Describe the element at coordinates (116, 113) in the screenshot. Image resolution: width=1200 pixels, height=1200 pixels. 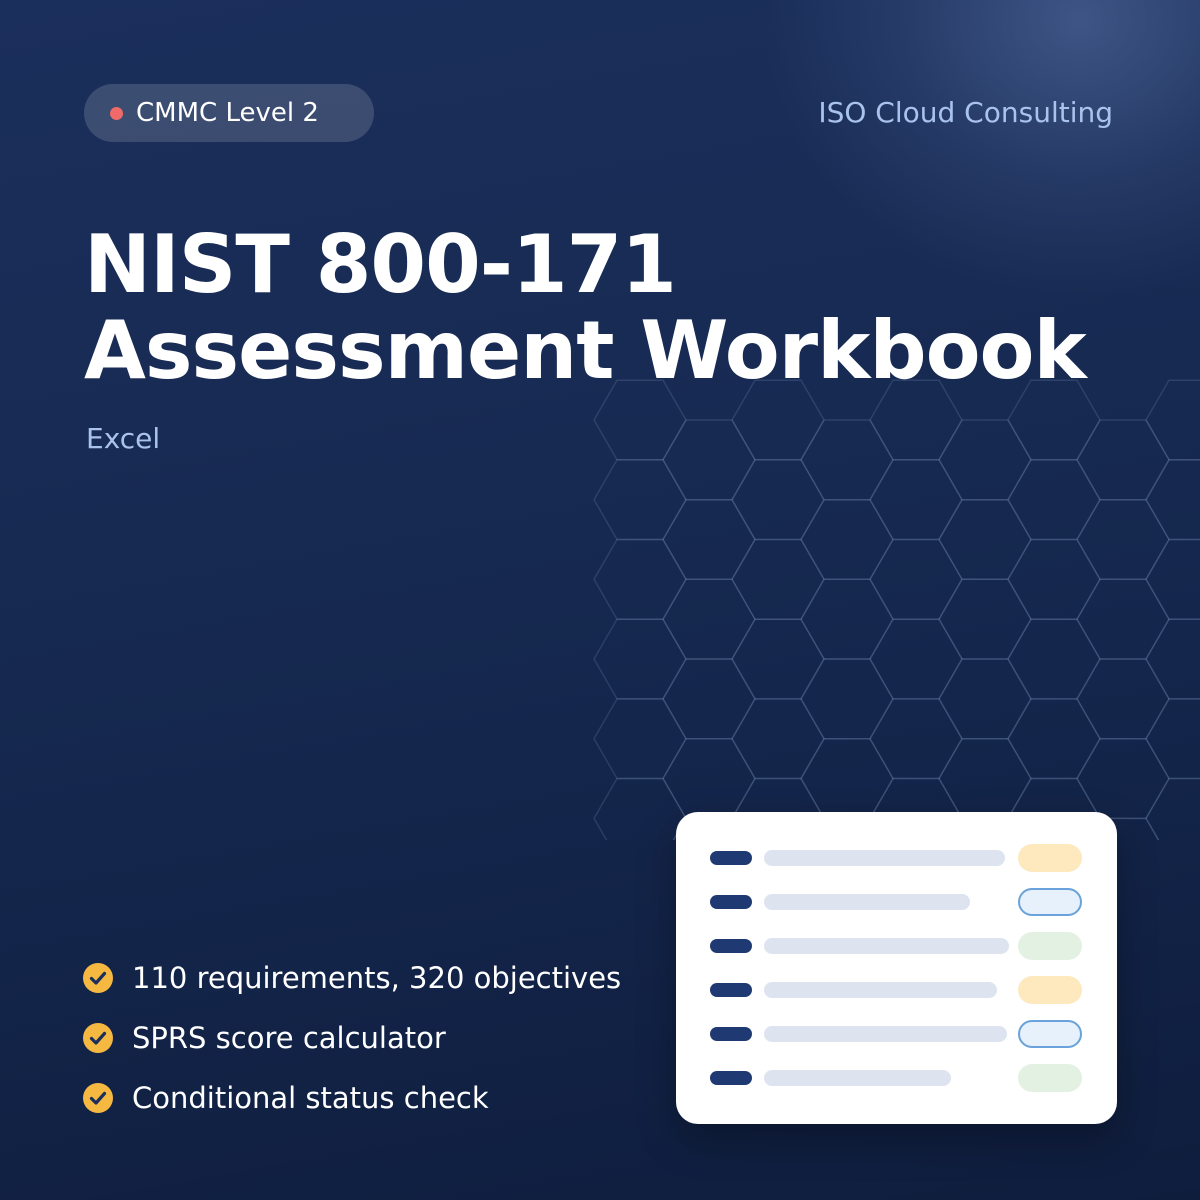
I see `status-dot-icon` at that location.